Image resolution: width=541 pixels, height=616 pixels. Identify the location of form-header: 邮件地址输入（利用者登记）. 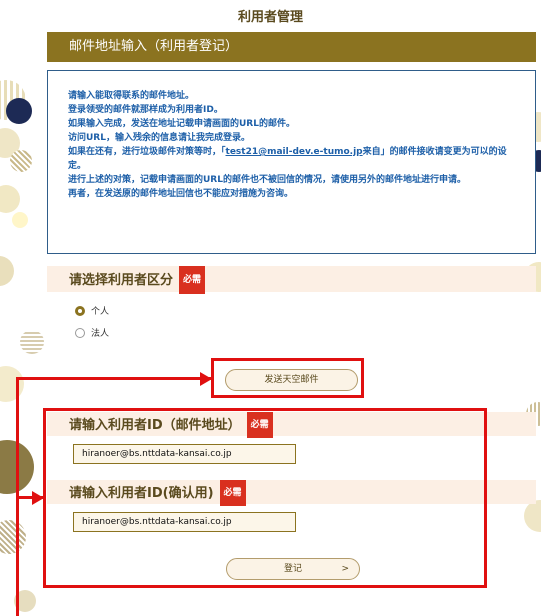
(291, 47).